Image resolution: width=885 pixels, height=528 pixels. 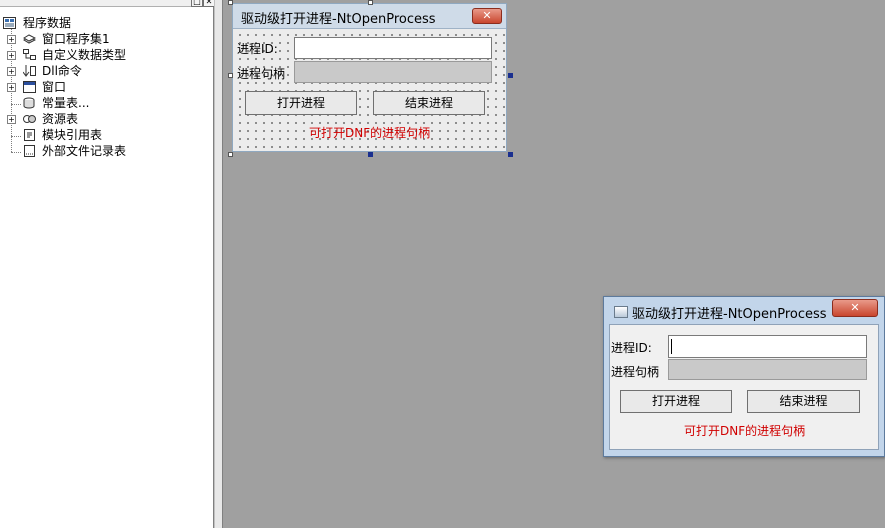 I want to click on tree-root-label: 程序数据, so click(x=47, y=23).